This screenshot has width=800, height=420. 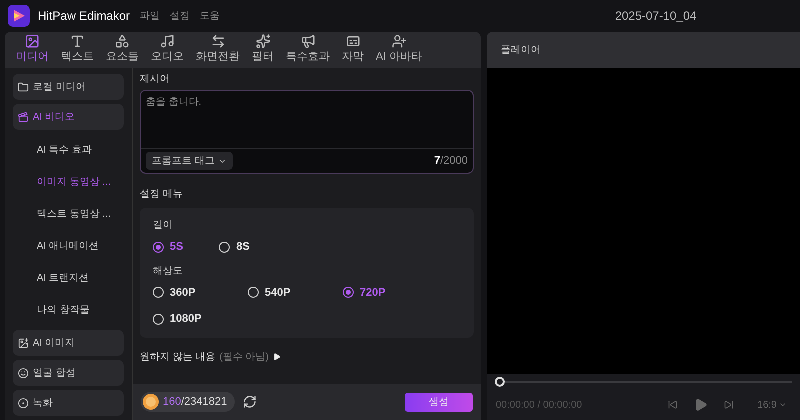 I want to click on menu-item: 파일, so click(x=150, y=16).